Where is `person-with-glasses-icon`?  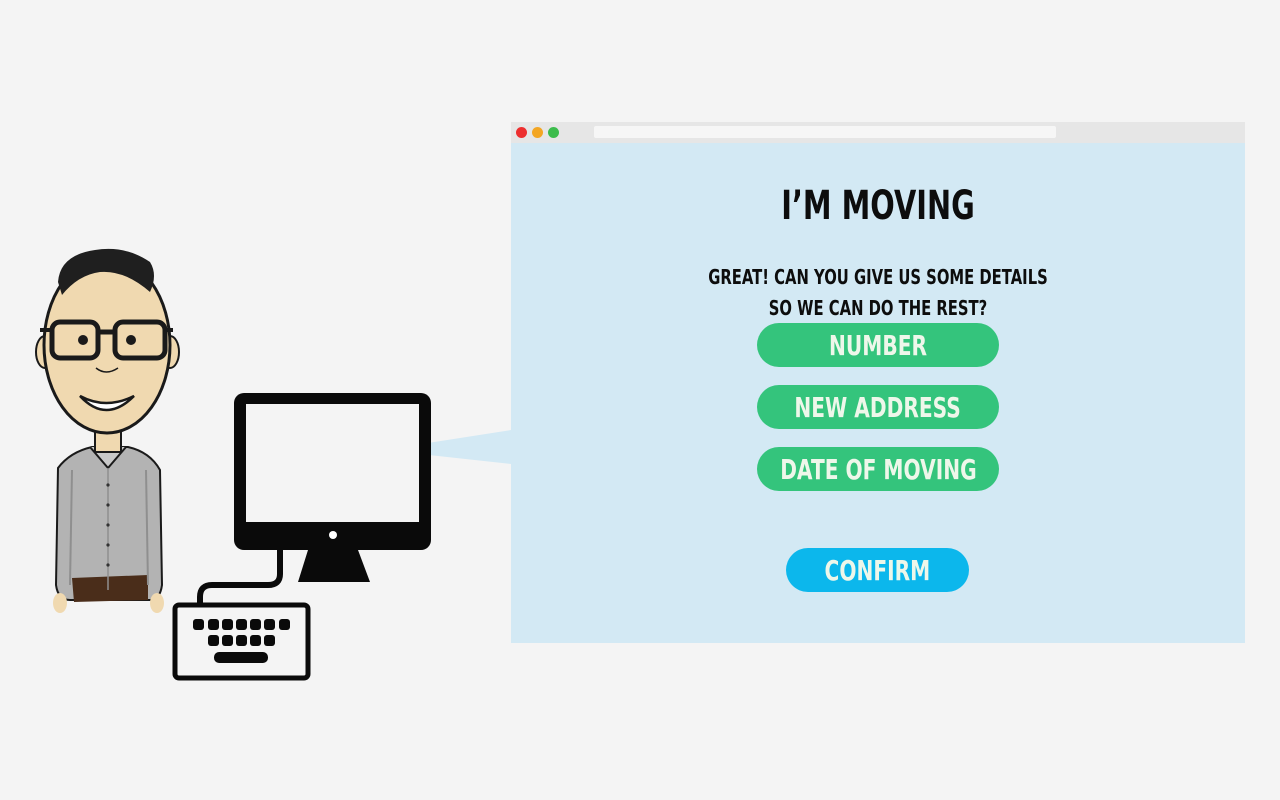 person-with-glasses-icon is located at coordinates (107, 430).